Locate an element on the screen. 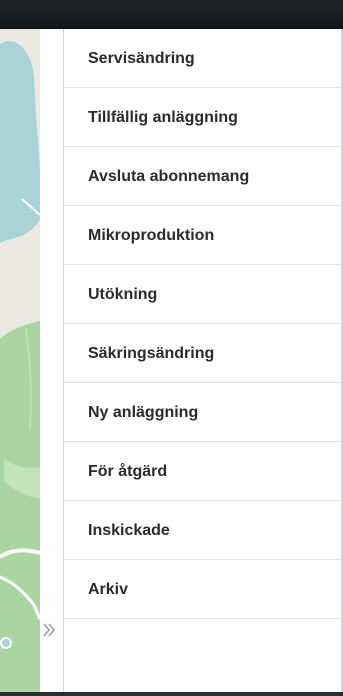 The image size is (343, 696). menu-item-label: Inskickade is located at coordinates (129, 530).